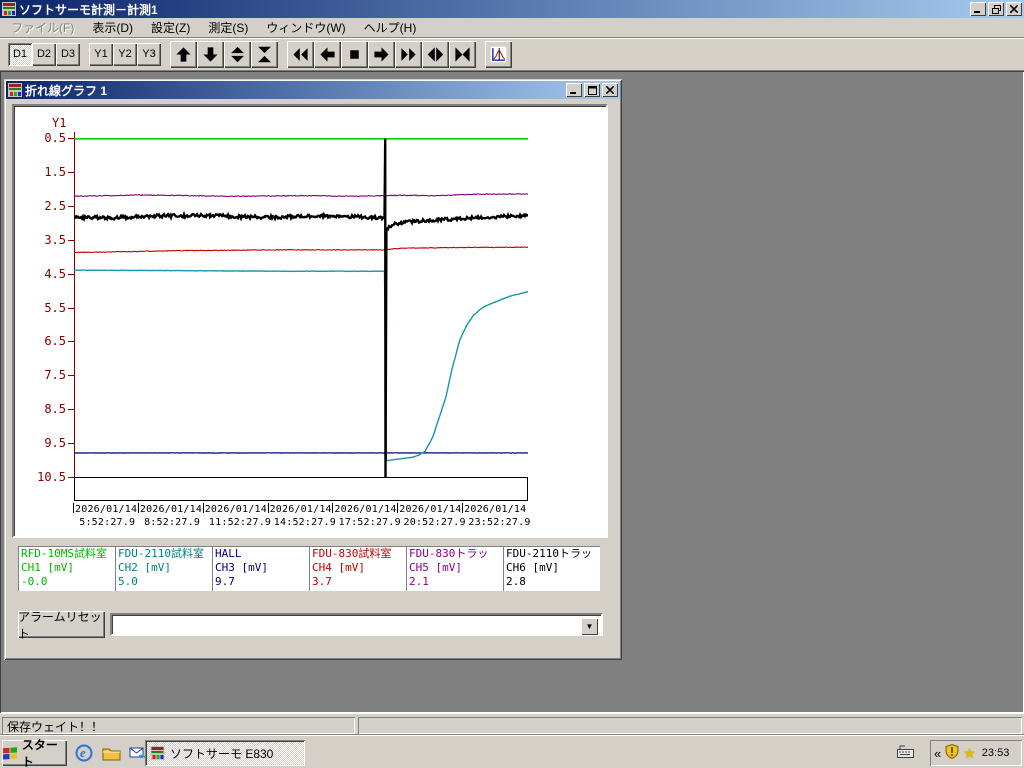 This screenshot has width=1024, height=768. I want to click on graph-window-icon, so click(15, 90).